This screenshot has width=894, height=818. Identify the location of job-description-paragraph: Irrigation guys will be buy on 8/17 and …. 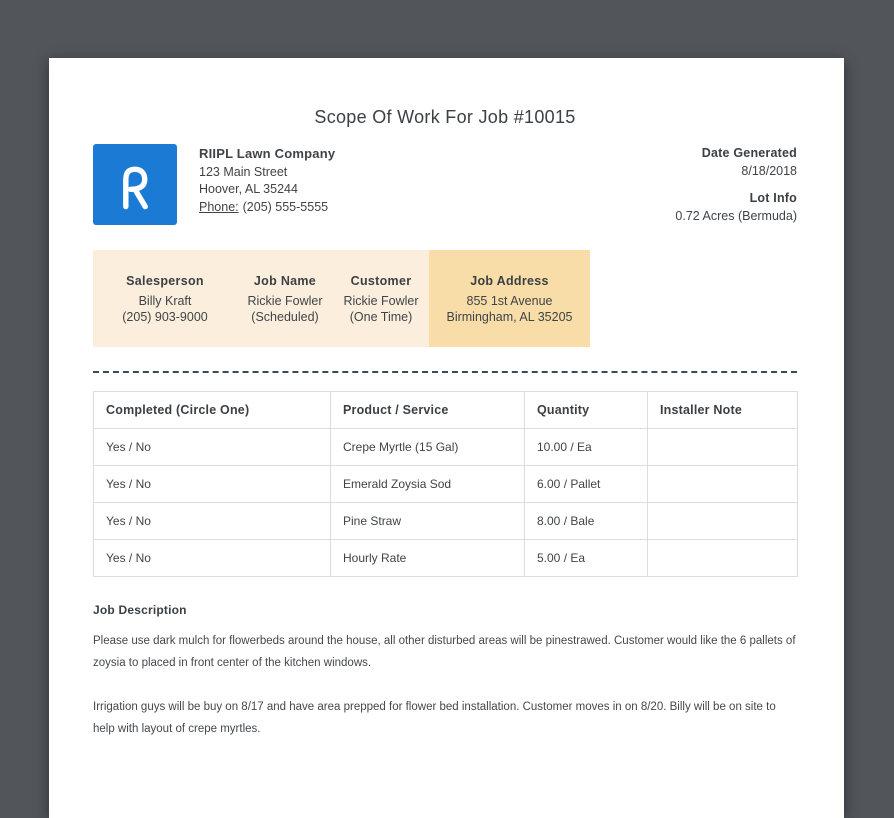
(434, 718).